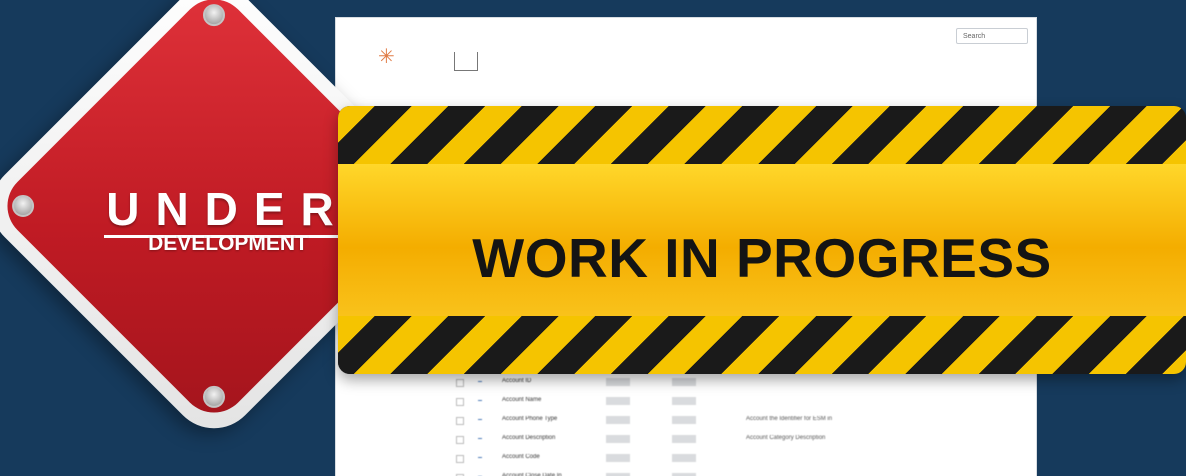  I want to click on hazard-stripes-bottom, so click(762, 345).